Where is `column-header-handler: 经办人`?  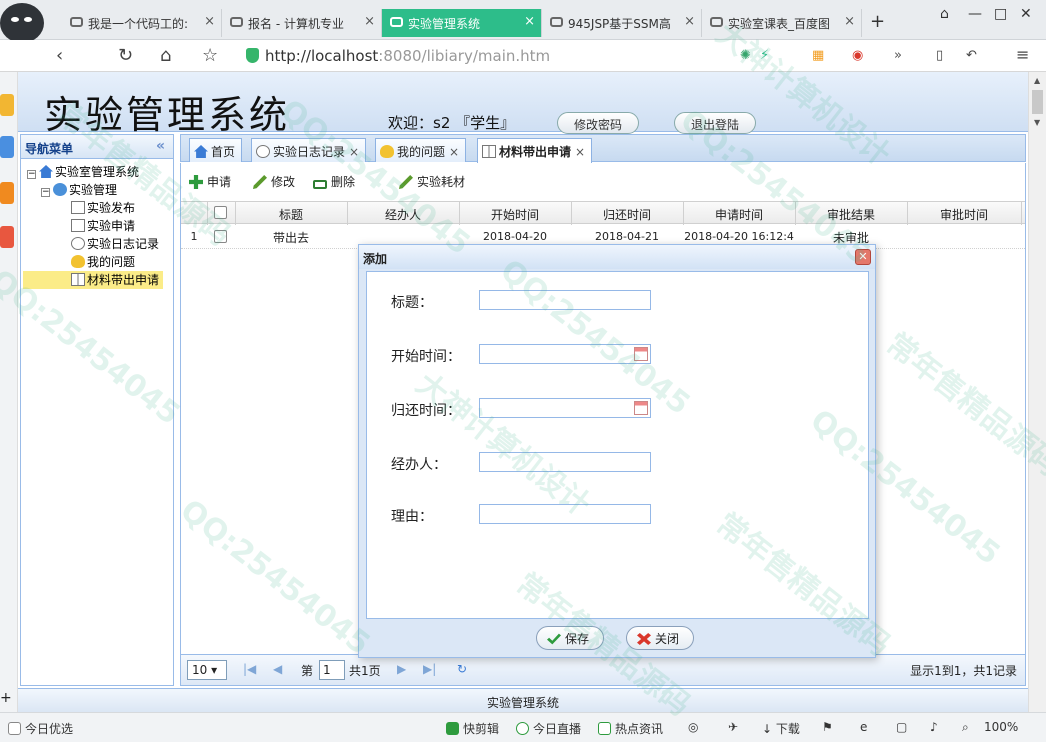
column-header-handler: 经办人 is located at coordinates (403, 214).